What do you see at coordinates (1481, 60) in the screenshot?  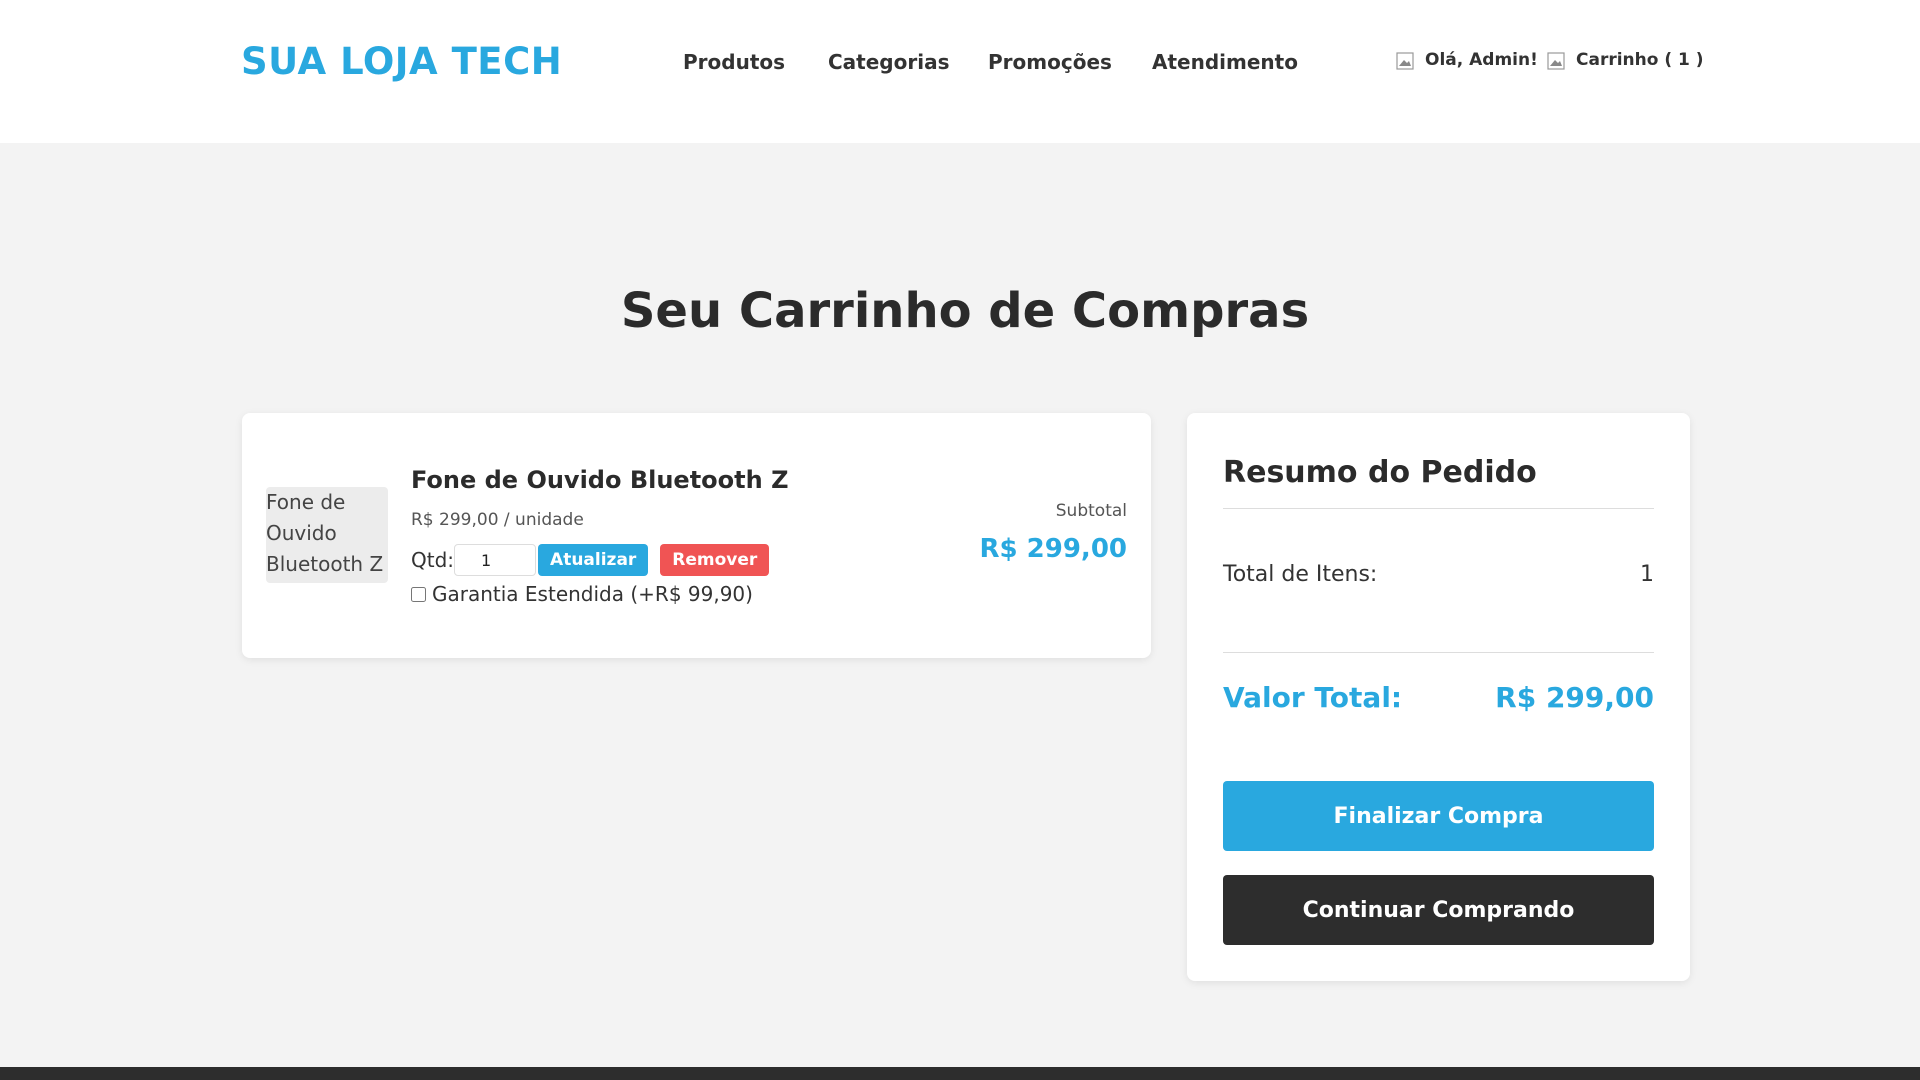 I see `greeting-text: Olá, Admin!` at bounding box center [1481, 60].